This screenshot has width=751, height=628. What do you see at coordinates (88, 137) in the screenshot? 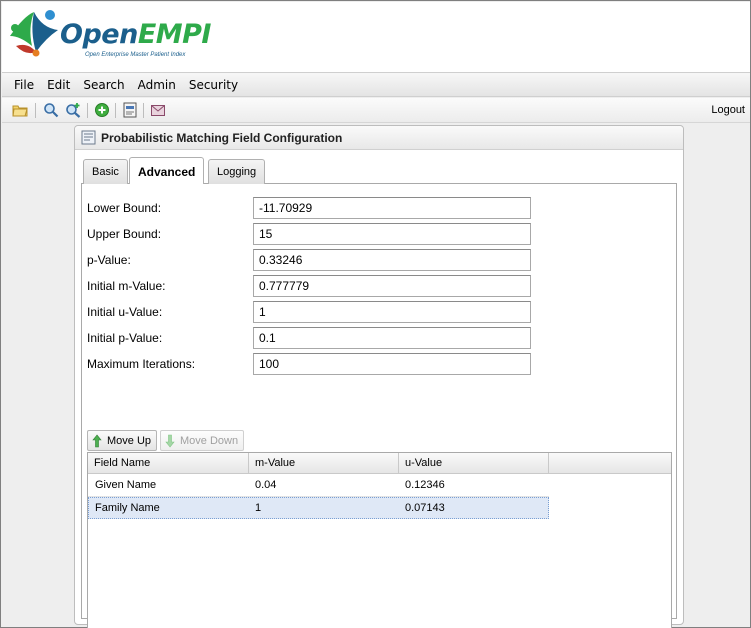
I see `form-icon` at bounding box center [88, 137].